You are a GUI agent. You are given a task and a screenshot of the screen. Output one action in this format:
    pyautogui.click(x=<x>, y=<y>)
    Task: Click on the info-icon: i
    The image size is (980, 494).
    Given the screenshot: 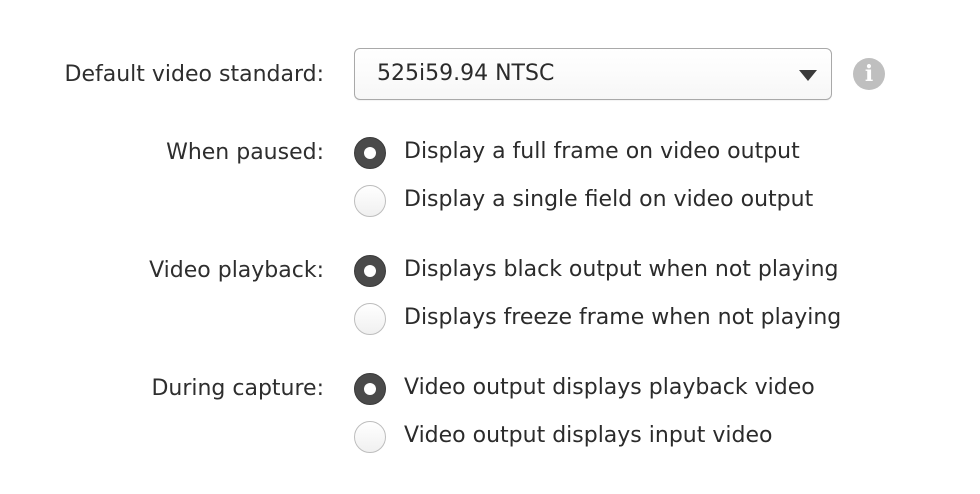 What is the action you would take?
    pyautogui.click(x=869, y=74)
    